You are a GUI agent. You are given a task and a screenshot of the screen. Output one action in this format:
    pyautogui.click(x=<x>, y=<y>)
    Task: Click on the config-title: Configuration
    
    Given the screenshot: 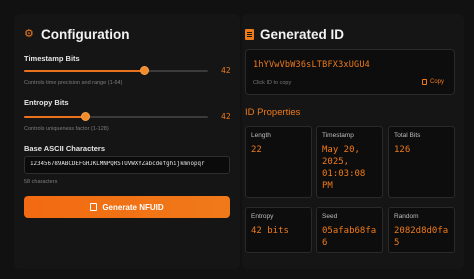 What is the action you would take?
    pyautogui.click(x=85, y=34)
    